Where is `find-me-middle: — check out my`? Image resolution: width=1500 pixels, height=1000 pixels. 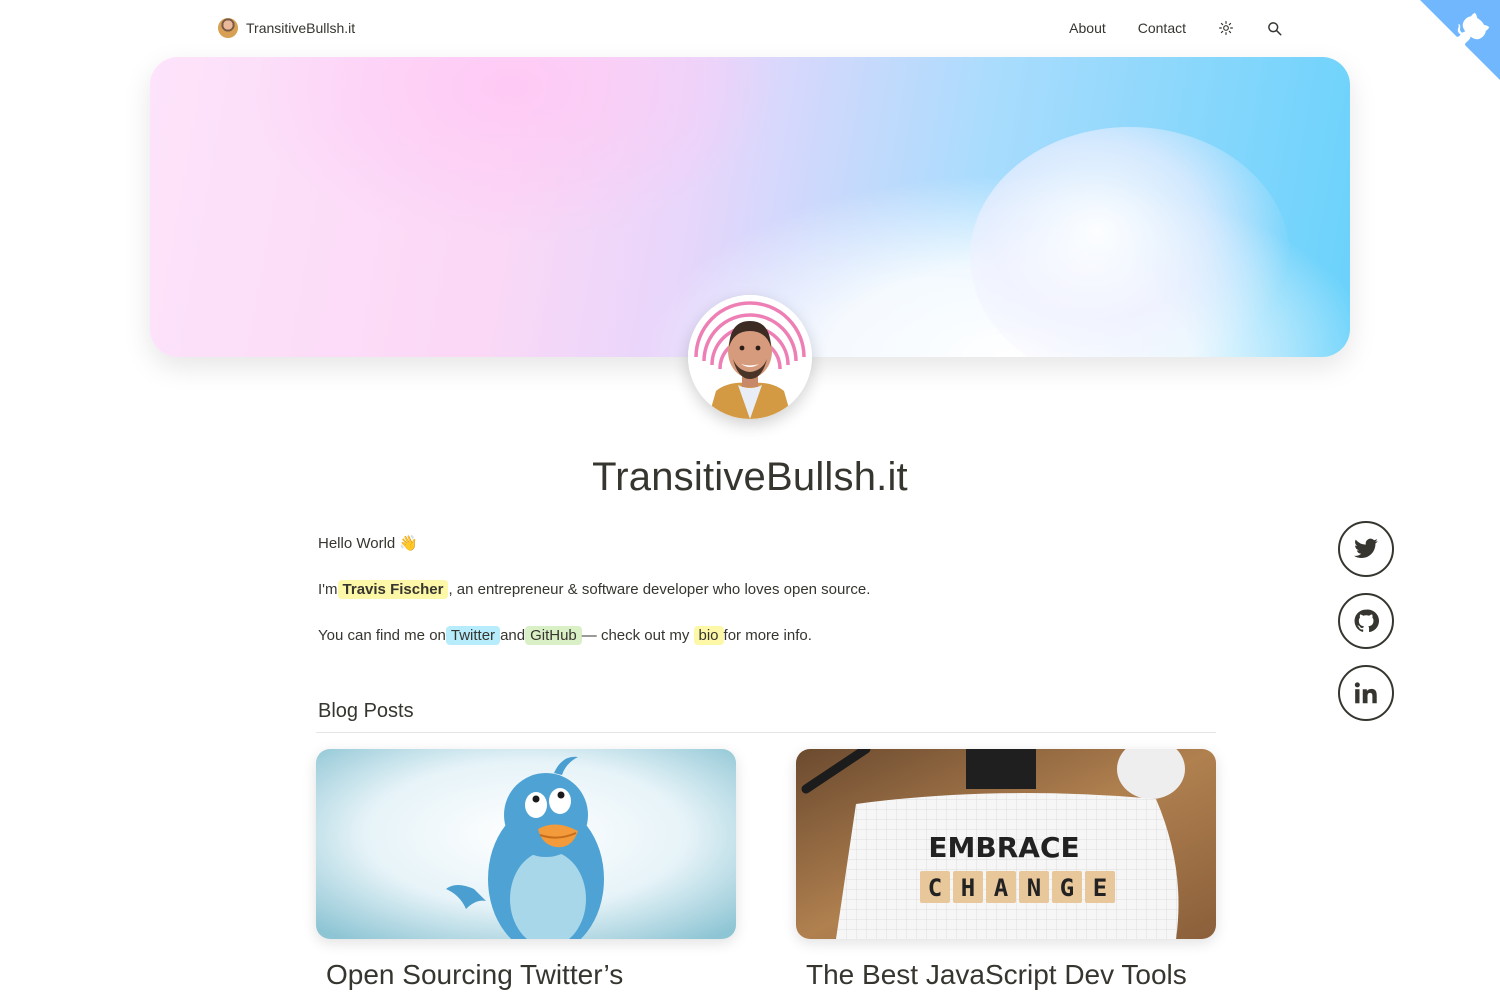
find-me-middle: — check out my is located at coordinates (635, 635).